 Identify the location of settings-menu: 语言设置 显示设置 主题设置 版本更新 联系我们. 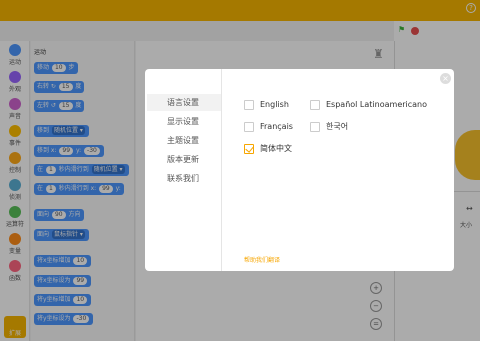
(183, 170).